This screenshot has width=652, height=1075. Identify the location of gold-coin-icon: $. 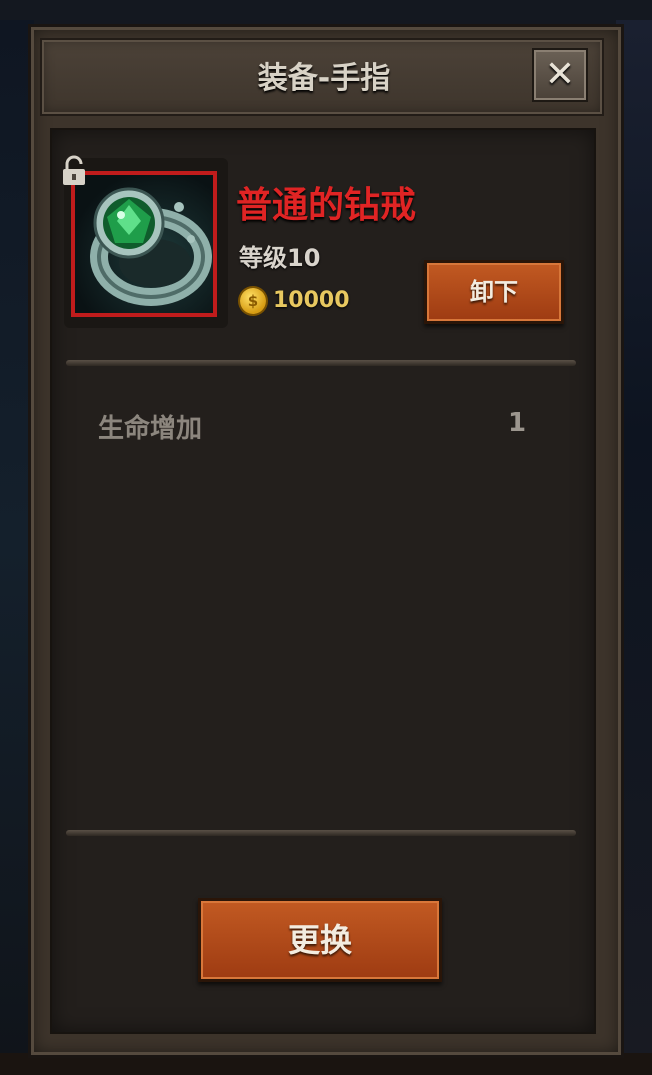
(253, 301).